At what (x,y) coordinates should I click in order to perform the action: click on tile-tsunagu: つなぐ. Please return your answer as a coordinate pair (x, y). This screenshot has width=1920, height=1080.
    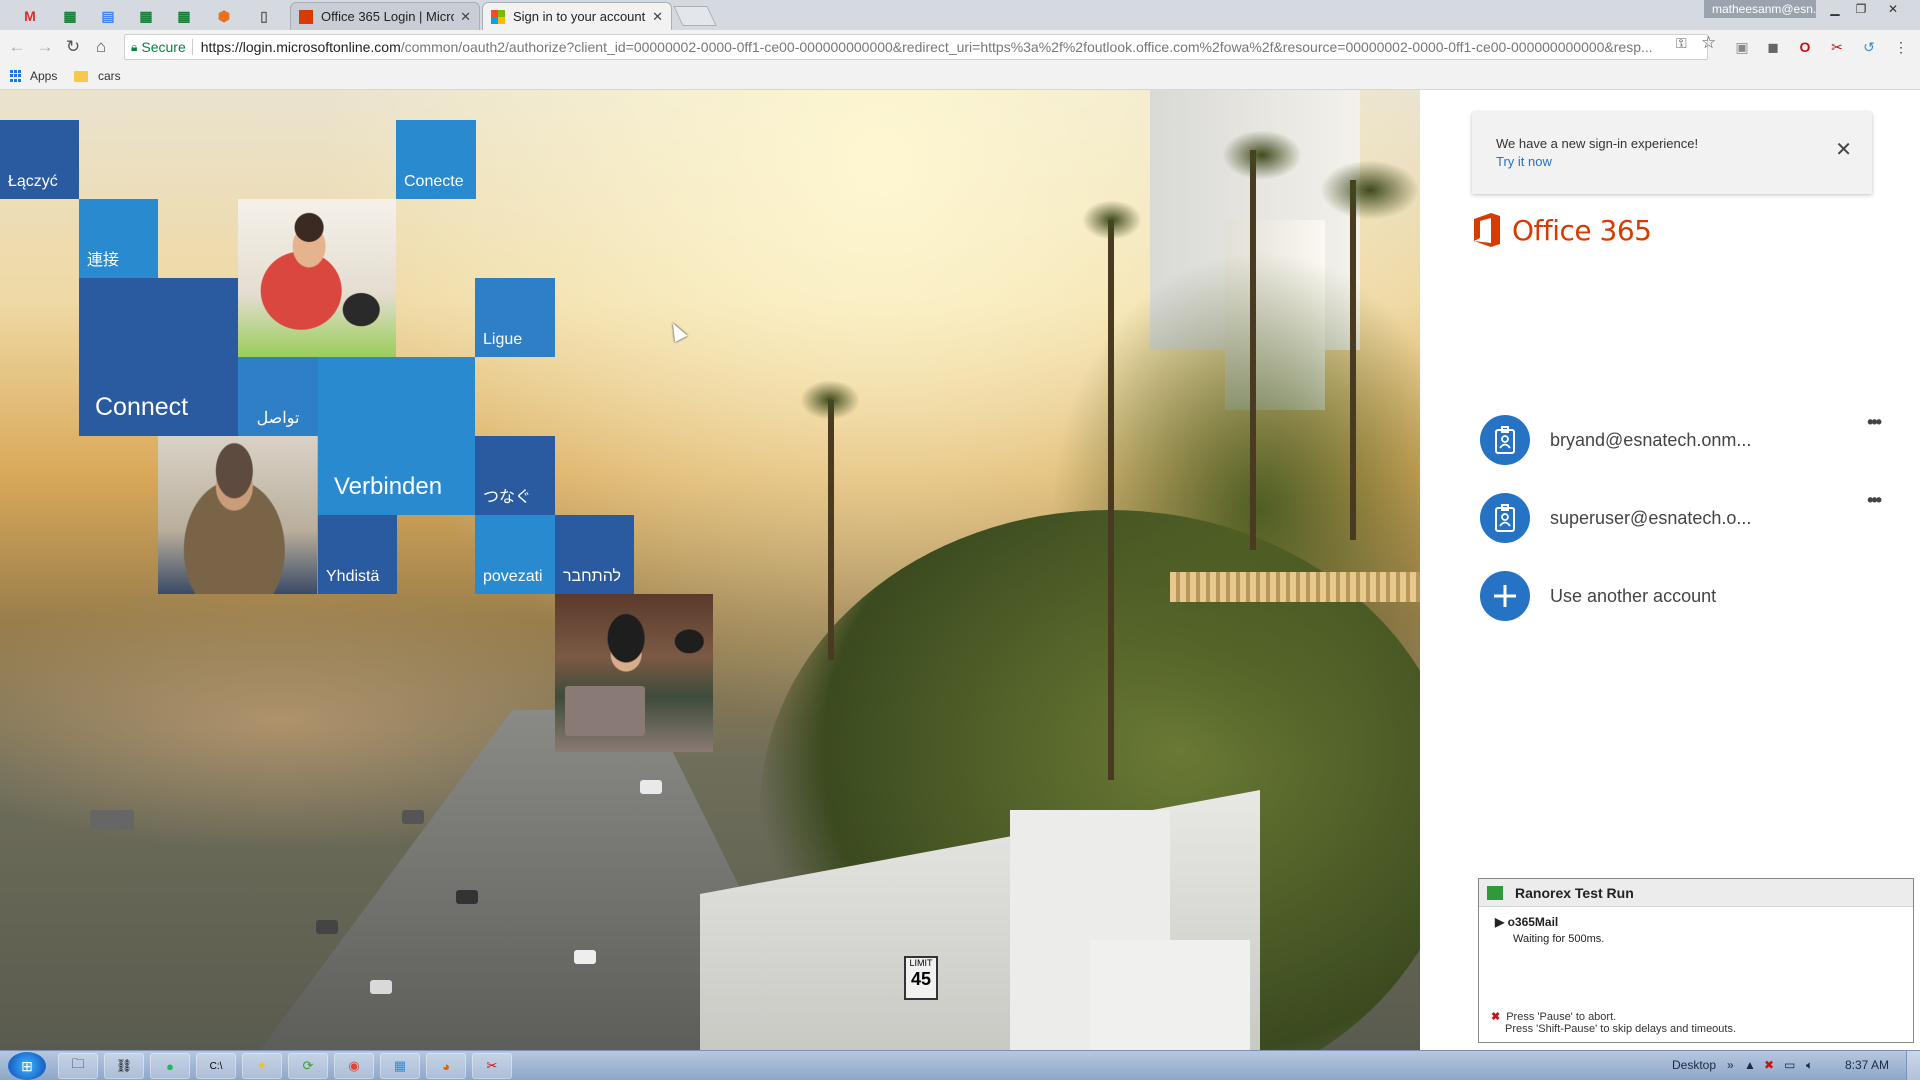
    Looking at the image, I should click on (515, 475).